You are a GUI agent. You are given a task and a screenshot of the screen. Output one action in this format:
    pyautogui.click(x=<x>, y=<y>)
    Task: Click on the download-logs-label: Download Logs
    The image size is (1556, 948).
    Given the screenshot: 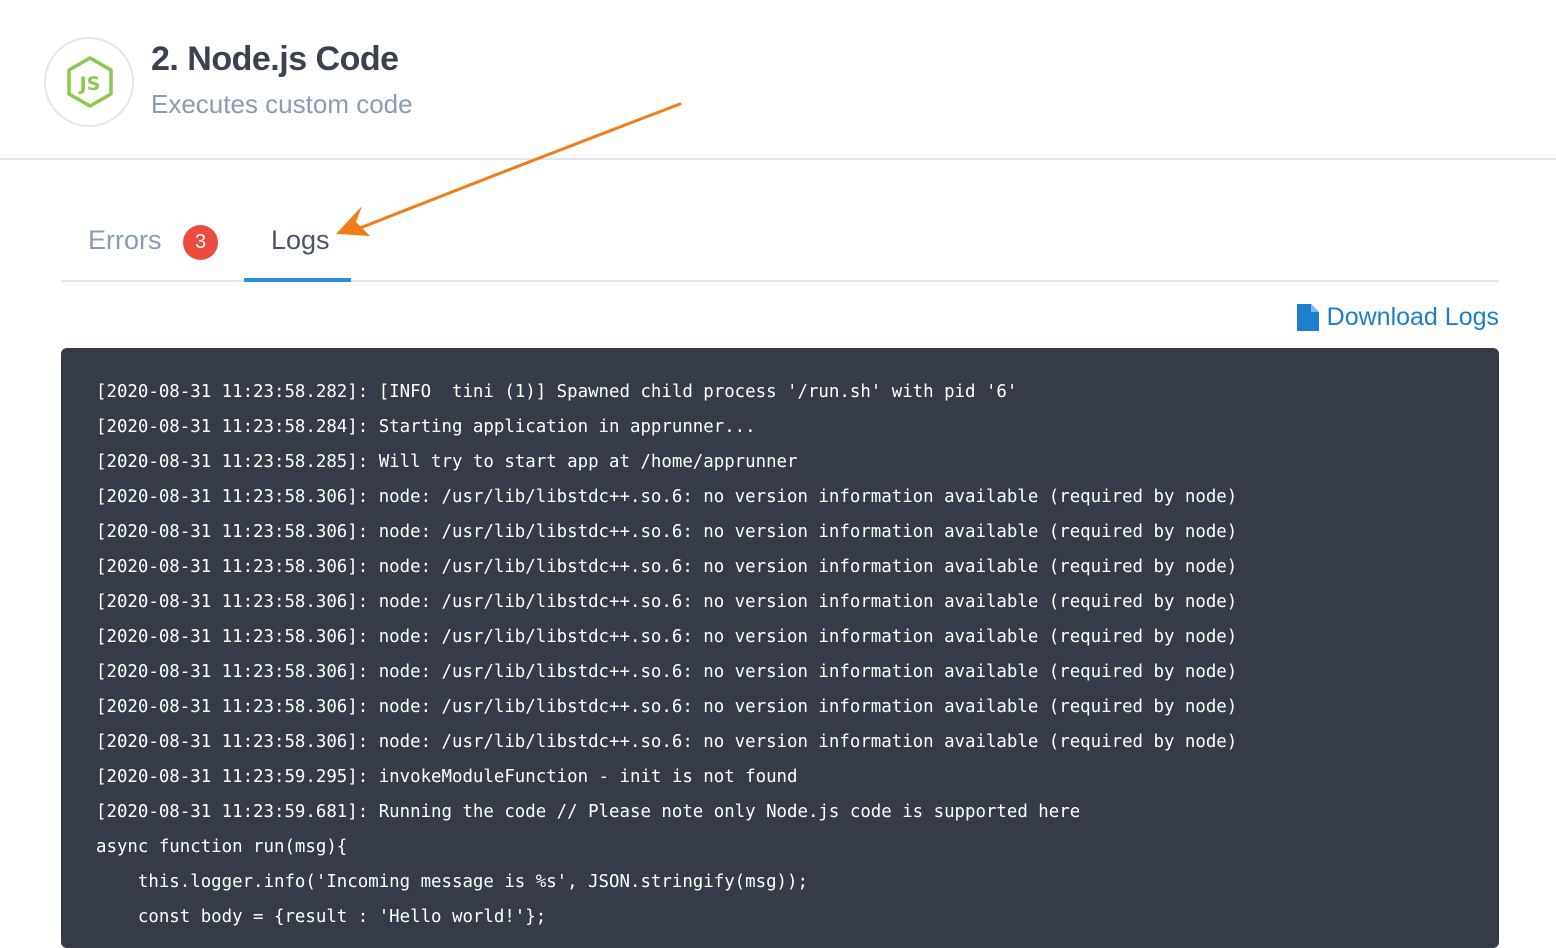 What is the action you would take?
    pyautogui.click(x=1412, y=316)
    